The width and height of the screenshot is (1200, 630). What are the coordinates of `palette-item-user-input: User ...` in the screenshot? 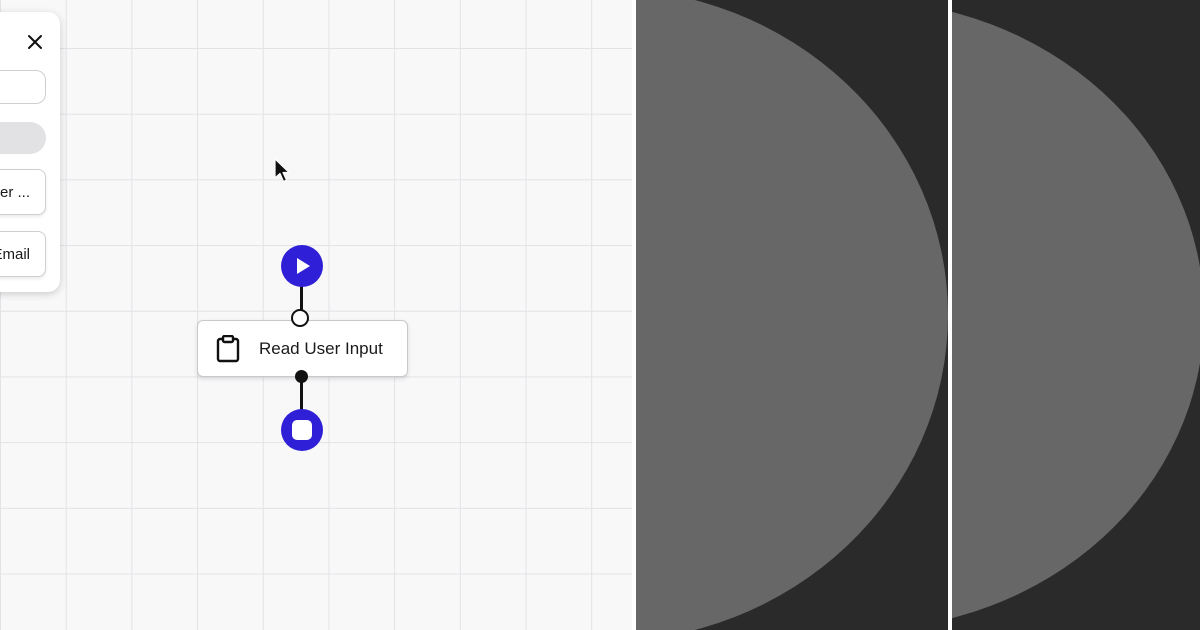 It's located at (23, 192).